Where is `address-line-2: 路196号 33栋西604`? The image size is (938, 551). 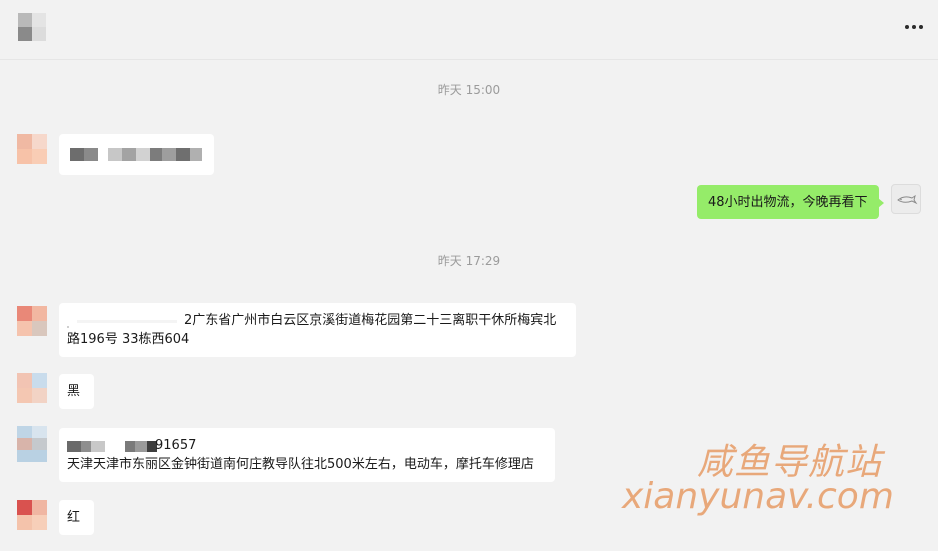 address-line-2: 路196号 33栋西604 is located at coordinates (128, 339).